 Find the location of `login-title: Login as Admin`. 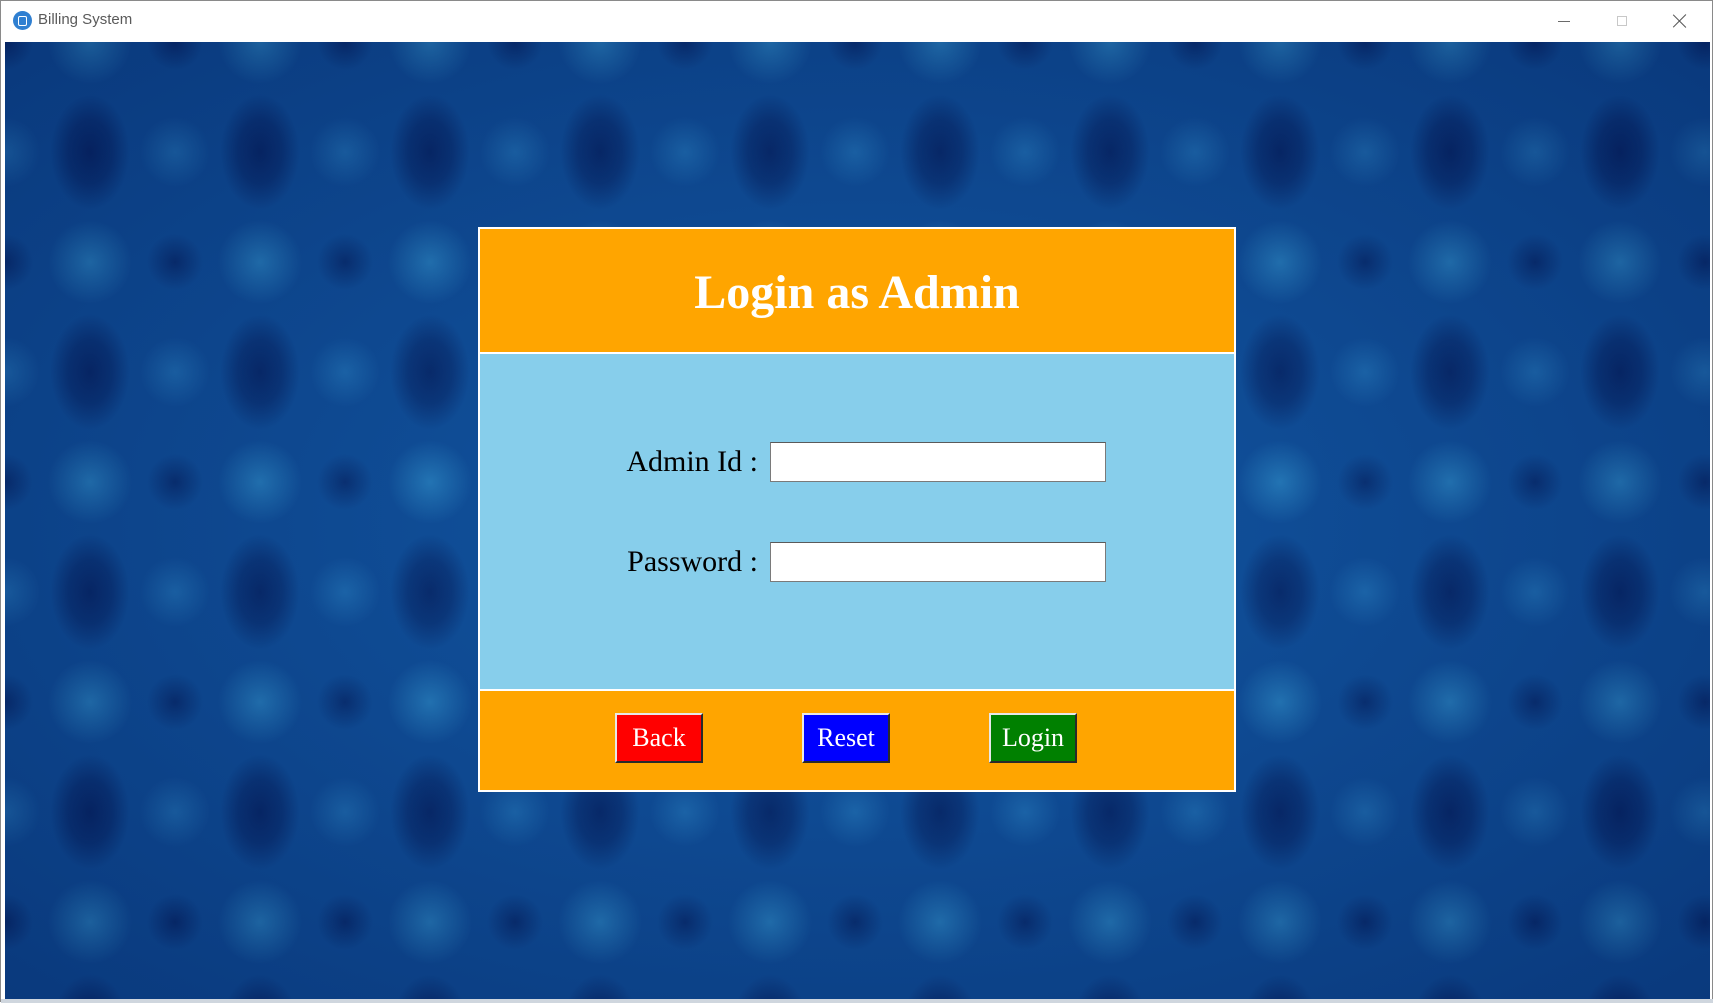

login-title: Login as Admin is located at coordinates (857, 292).